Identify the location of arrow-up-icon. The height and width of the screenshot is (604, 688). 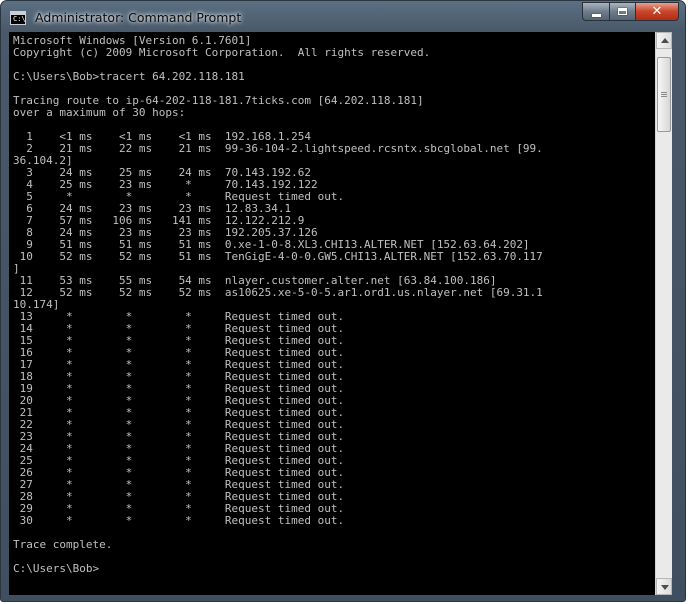
(664, 40).